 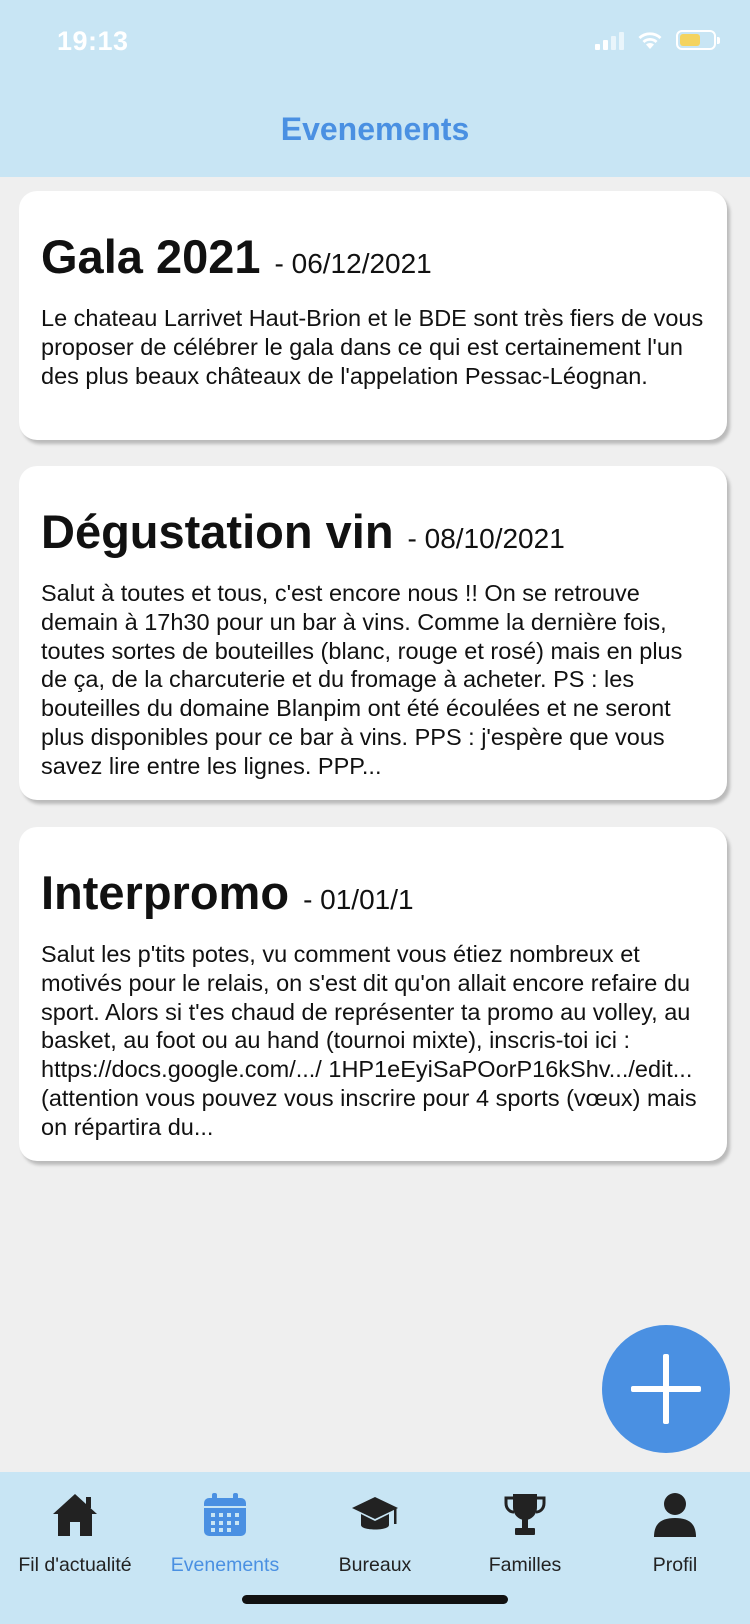 I want to click on tab-profil: Profil, so click(x=675, y=1531).